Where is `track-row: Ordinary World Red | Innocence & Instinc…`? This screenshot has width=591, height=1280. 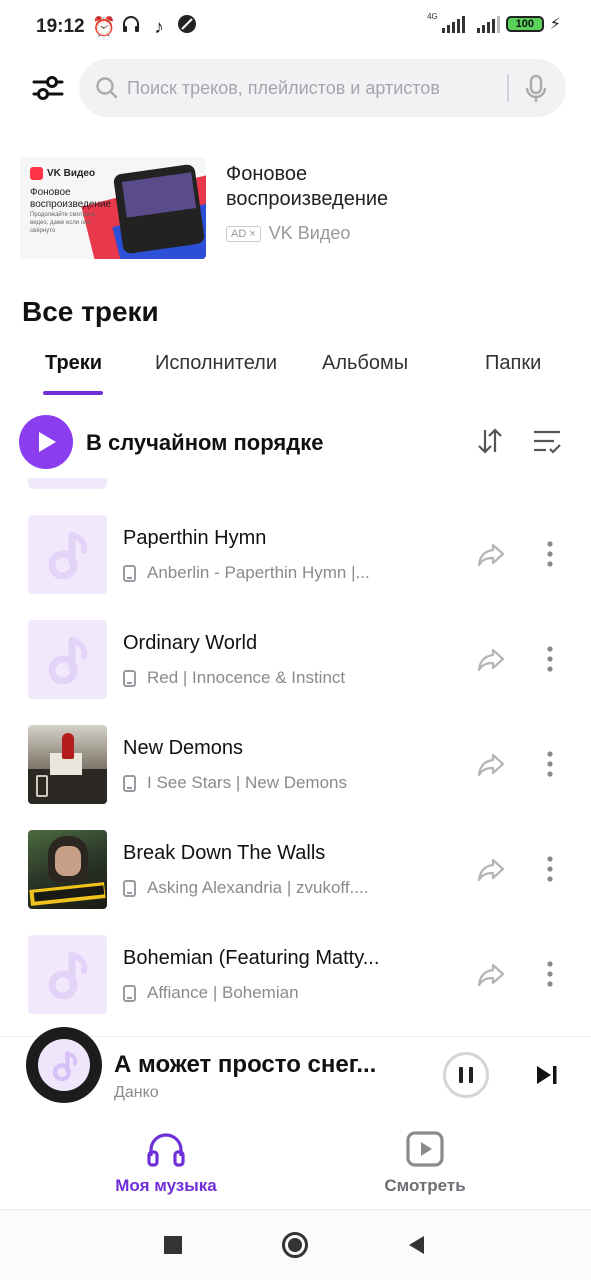
track-row: Ordinary World Red | Innocence & Instinc… is located at coordinates (295, 672).